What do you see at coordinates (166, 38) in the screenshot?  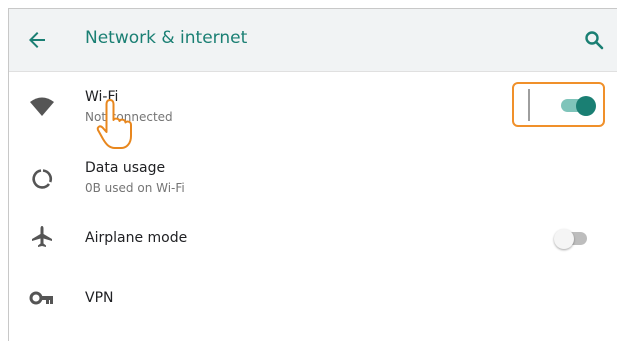 I see `page-title: Network & internet` at bounding box center [166, 38].